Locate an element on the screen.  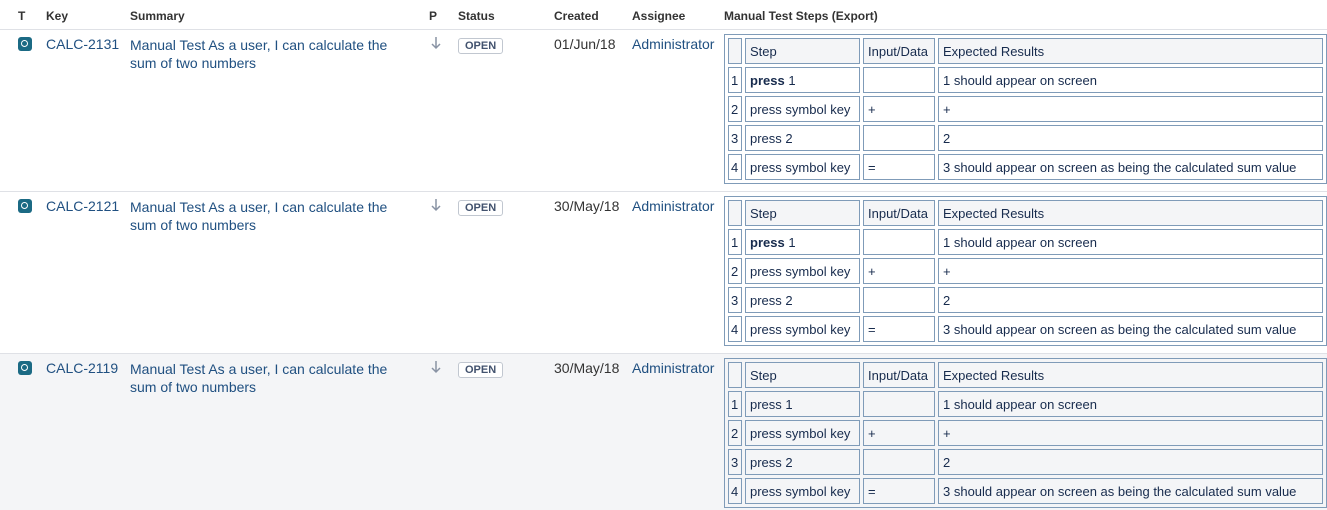
steps-header-row: Step Input/Data Expected Results is located at coordinates (1025, 51).